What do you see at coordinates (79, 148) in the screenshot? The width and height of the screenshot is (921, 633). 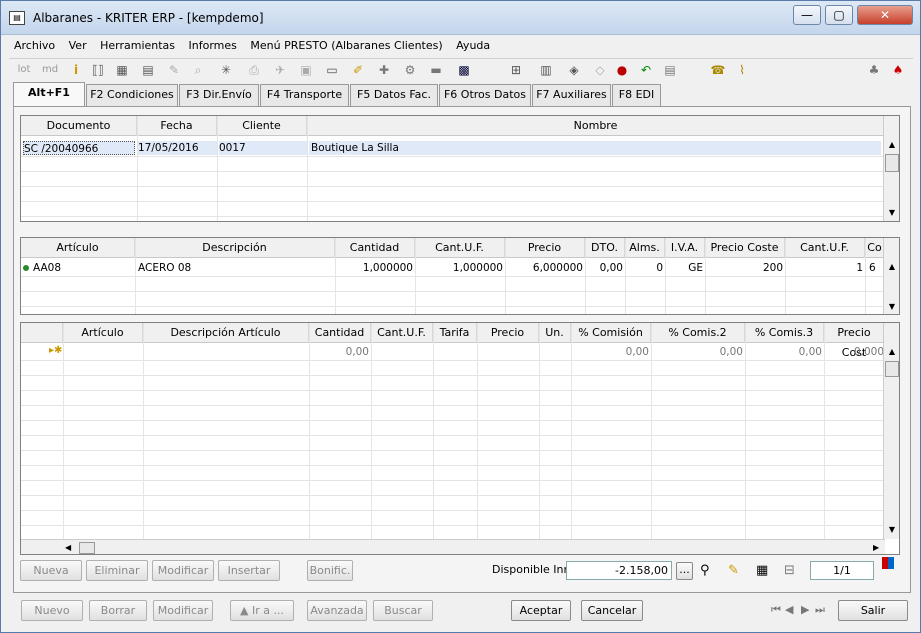 I see `cell-documento: SC /20040966` at bounding box center [79, 148].